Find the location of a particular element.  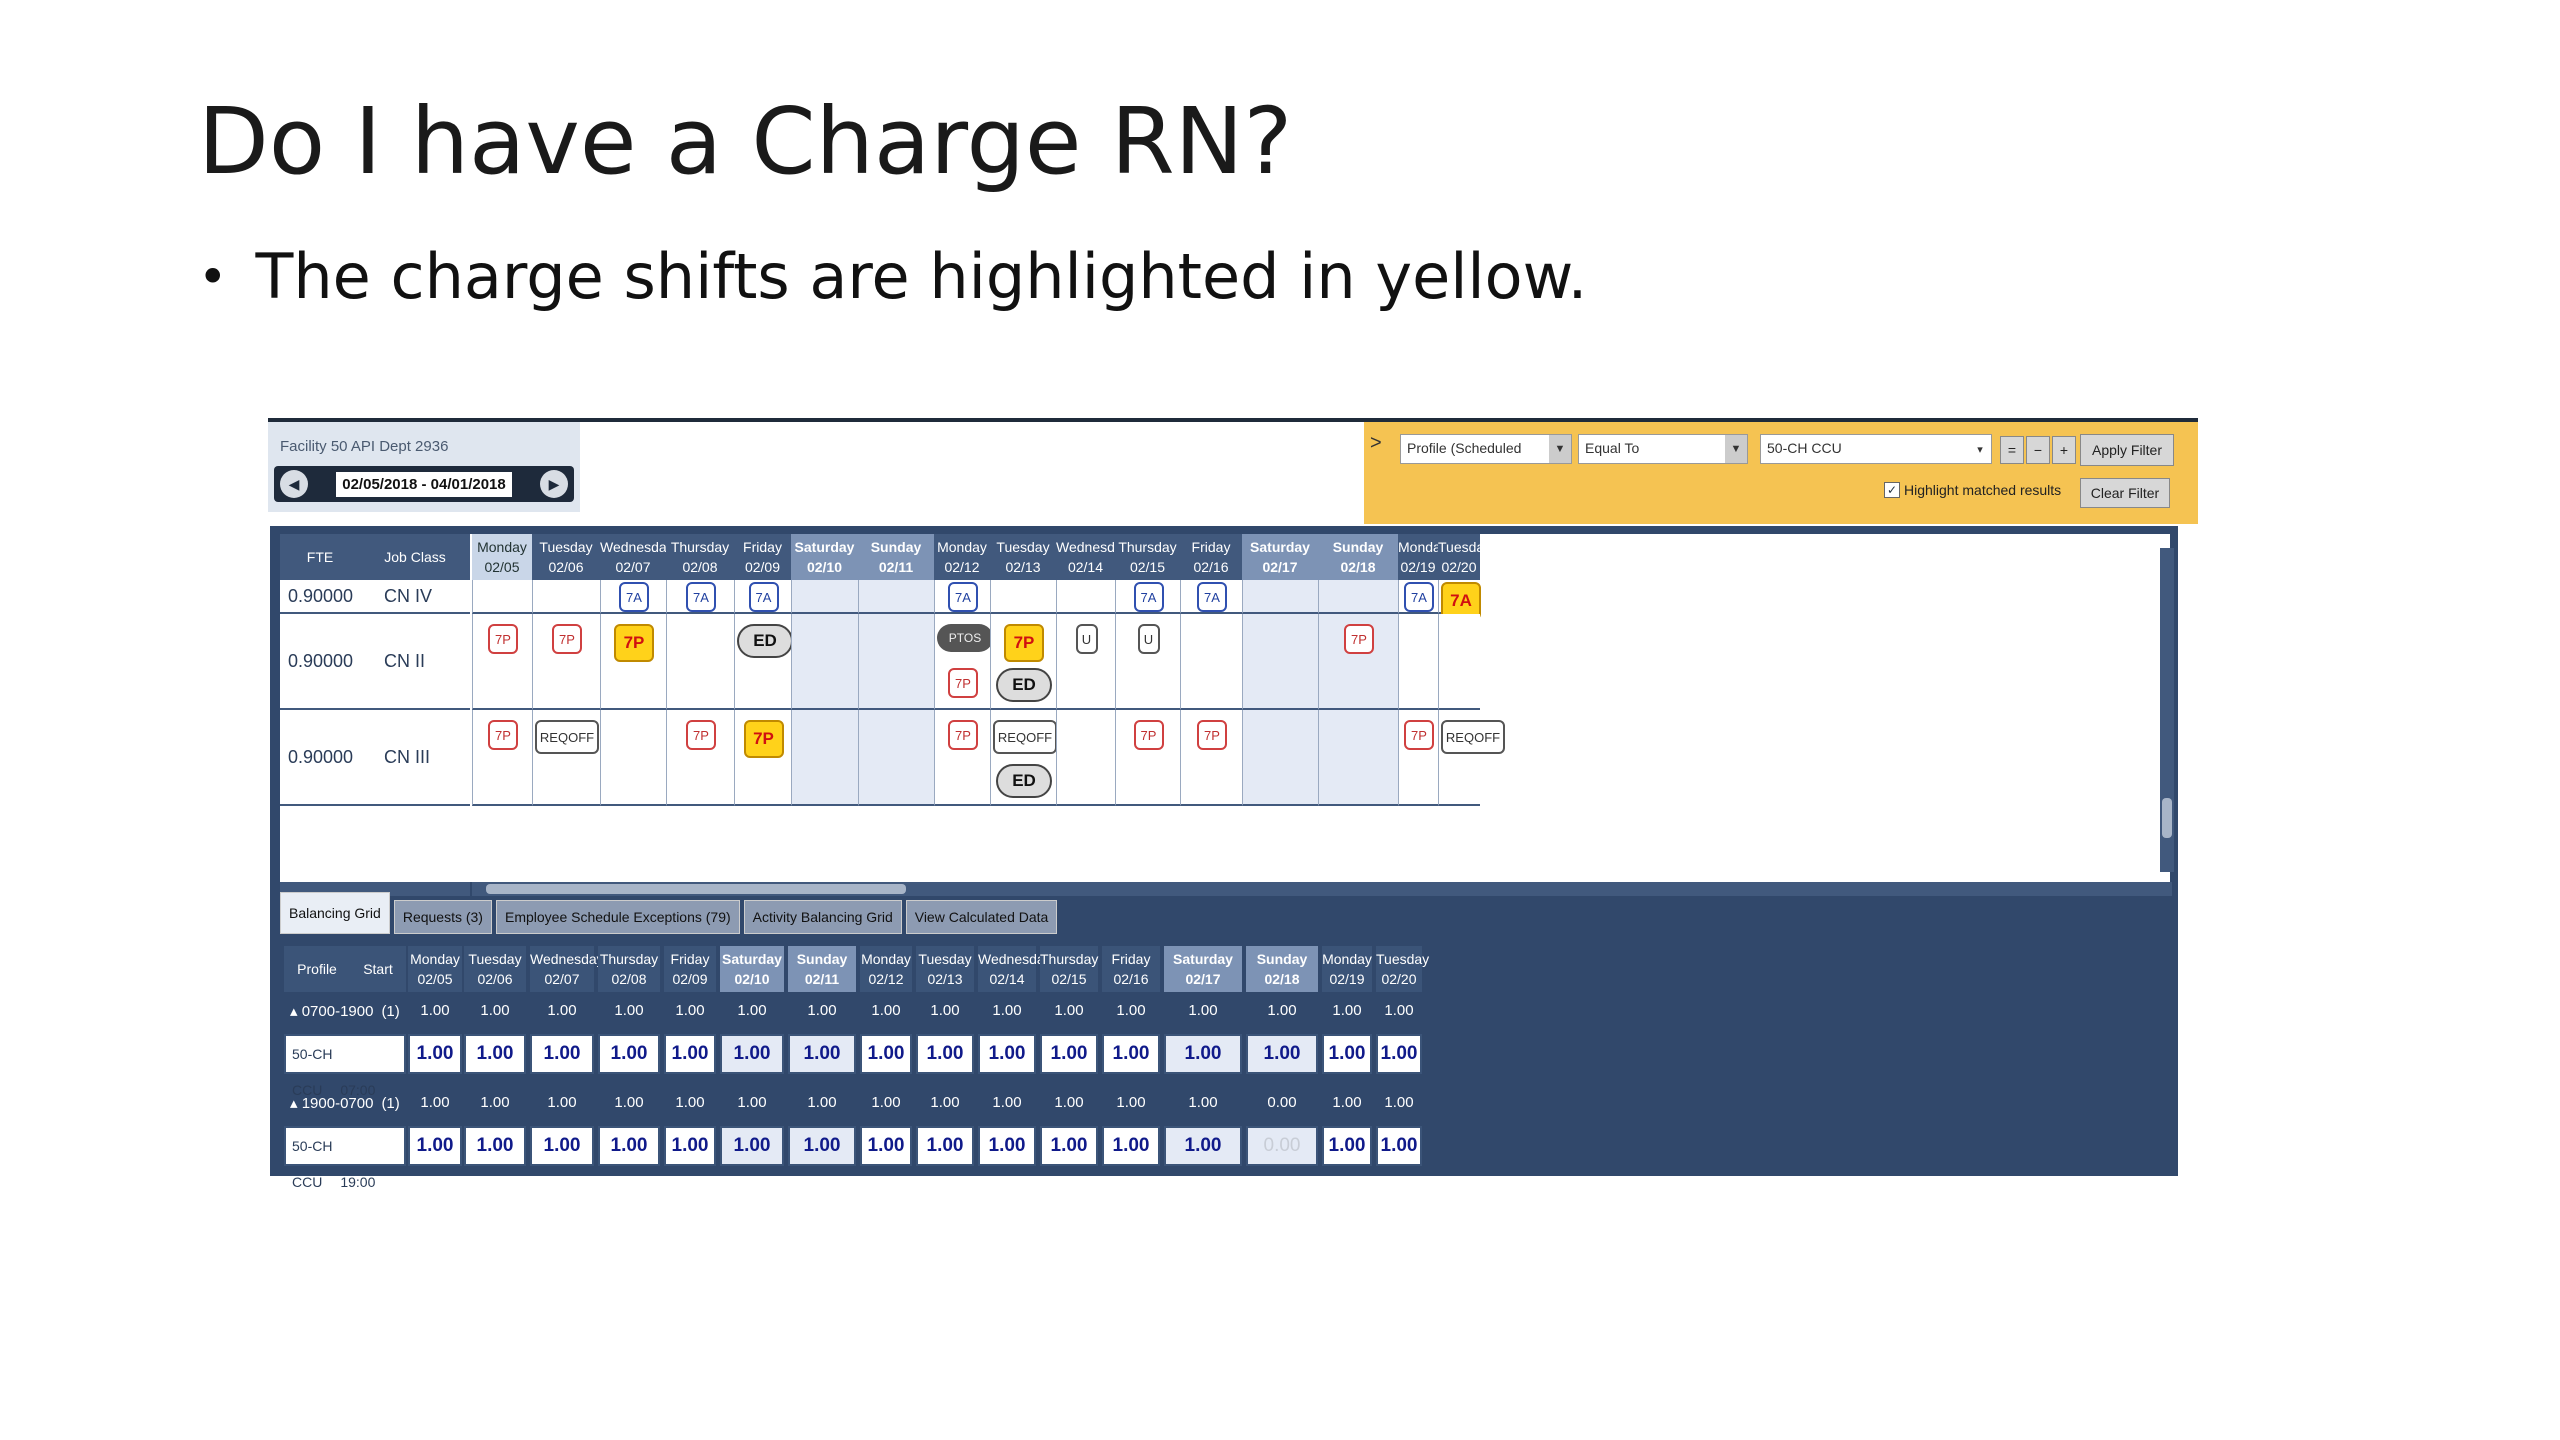

employee-row: 0.90000 CN II is located at coordinates (375, 662).